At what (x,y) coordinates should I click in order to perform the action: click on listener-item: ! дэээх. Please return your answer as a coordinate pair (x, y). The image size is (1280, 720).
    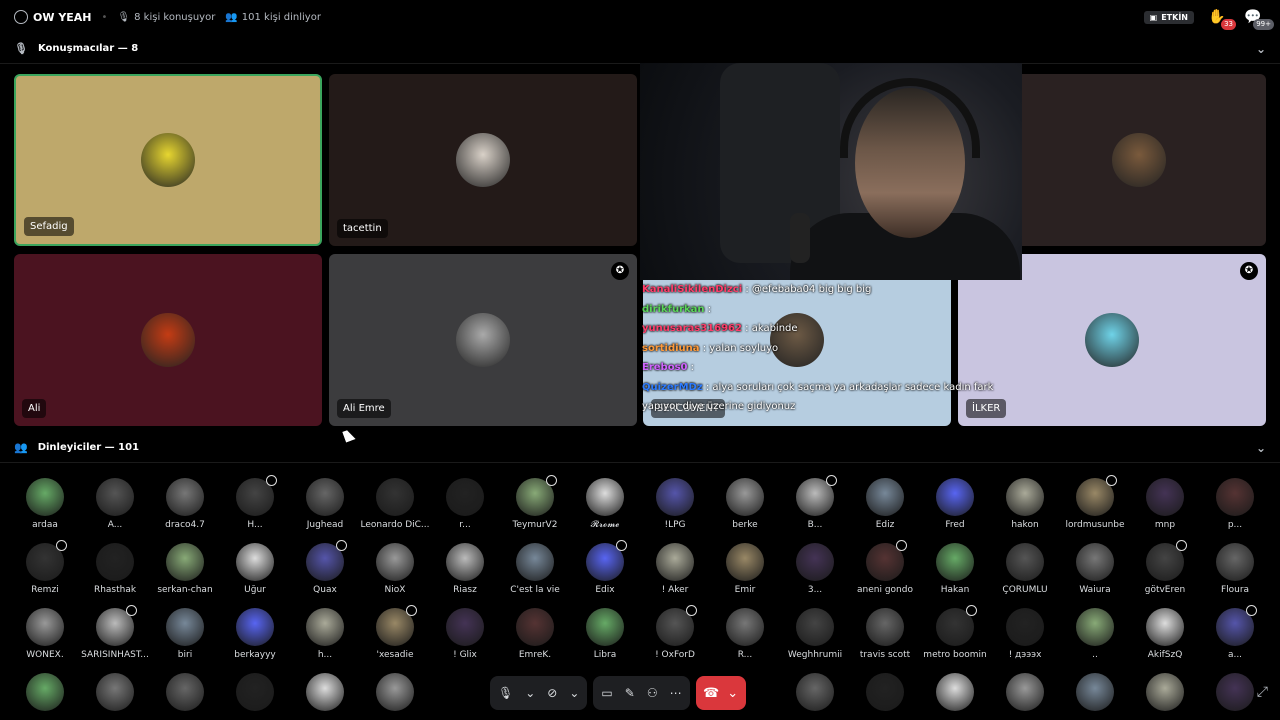
    Looking at the image, I should click on (1025, 634).